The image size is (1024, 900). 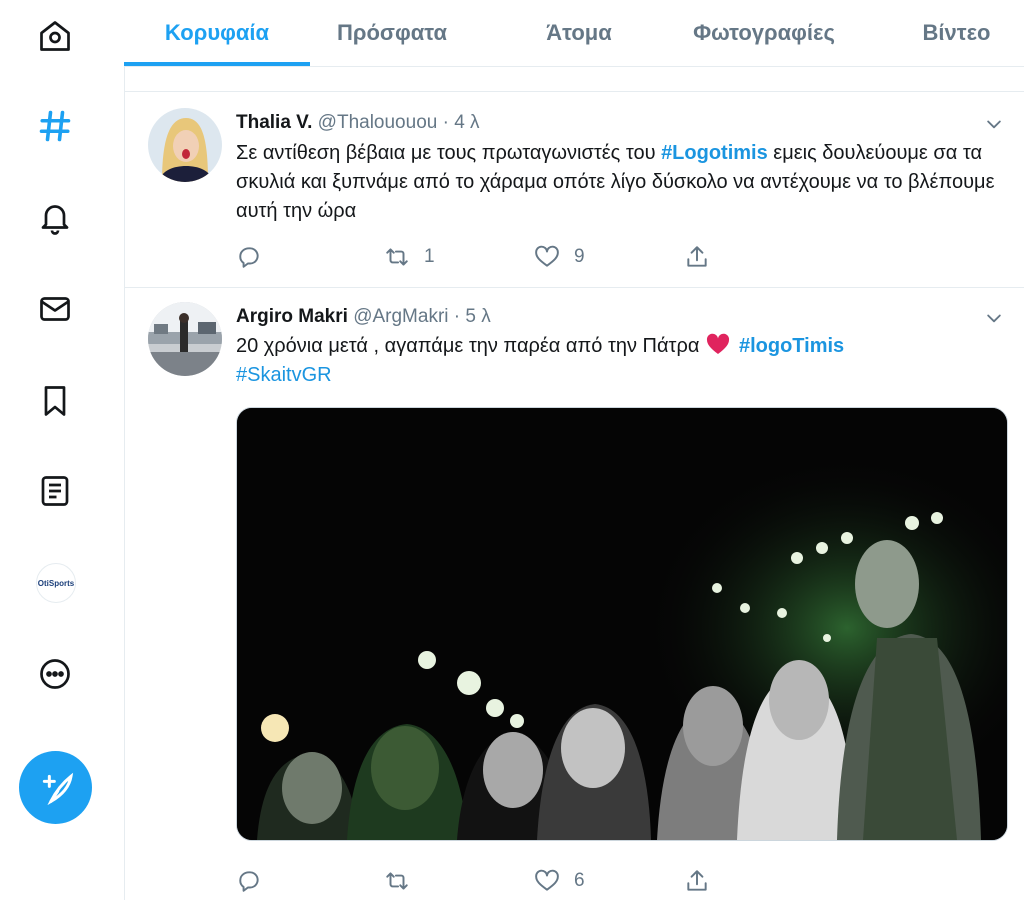 What do you see at coordinates (574, 79) in the screenshot?
I see `previous-tweet-actions` at bounding box center [574, 79].